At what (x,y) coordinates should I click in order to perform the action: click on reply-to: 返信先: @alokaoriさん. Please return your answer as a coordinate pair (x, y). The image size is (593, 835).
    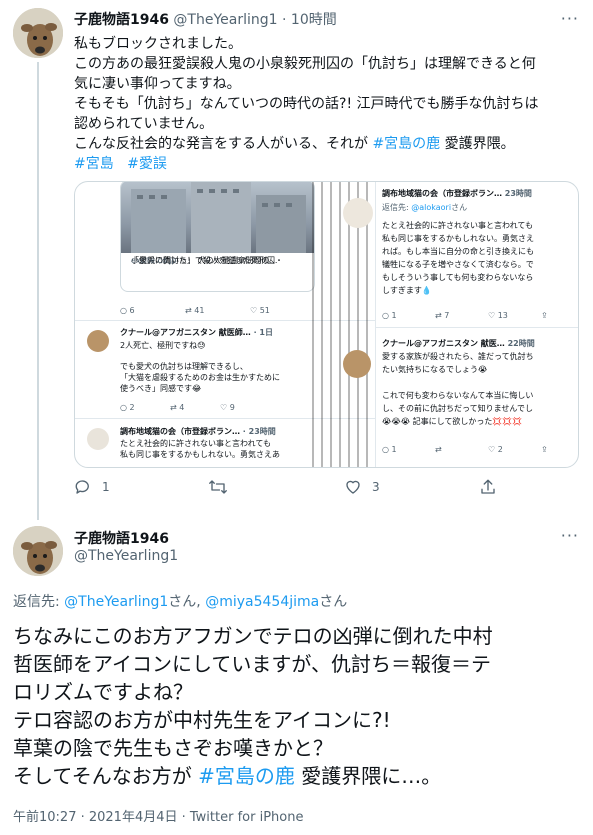
    Looking at the image, I should click on (424, 207).